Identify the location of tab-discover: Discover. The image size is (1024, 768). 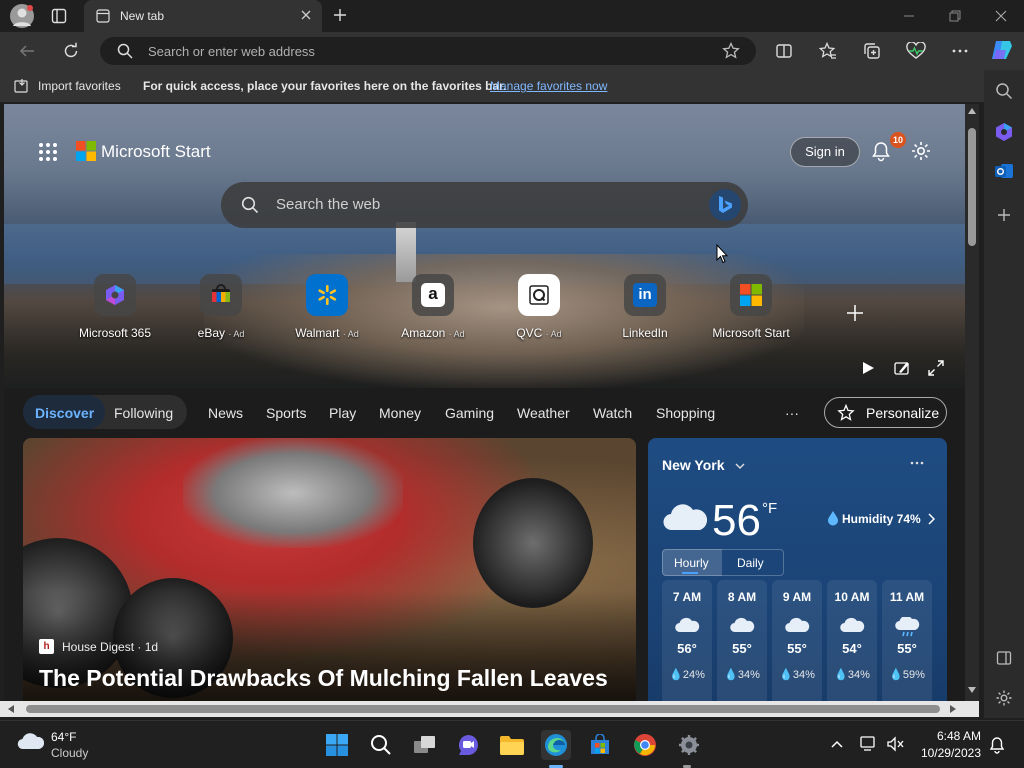
(64, 413).